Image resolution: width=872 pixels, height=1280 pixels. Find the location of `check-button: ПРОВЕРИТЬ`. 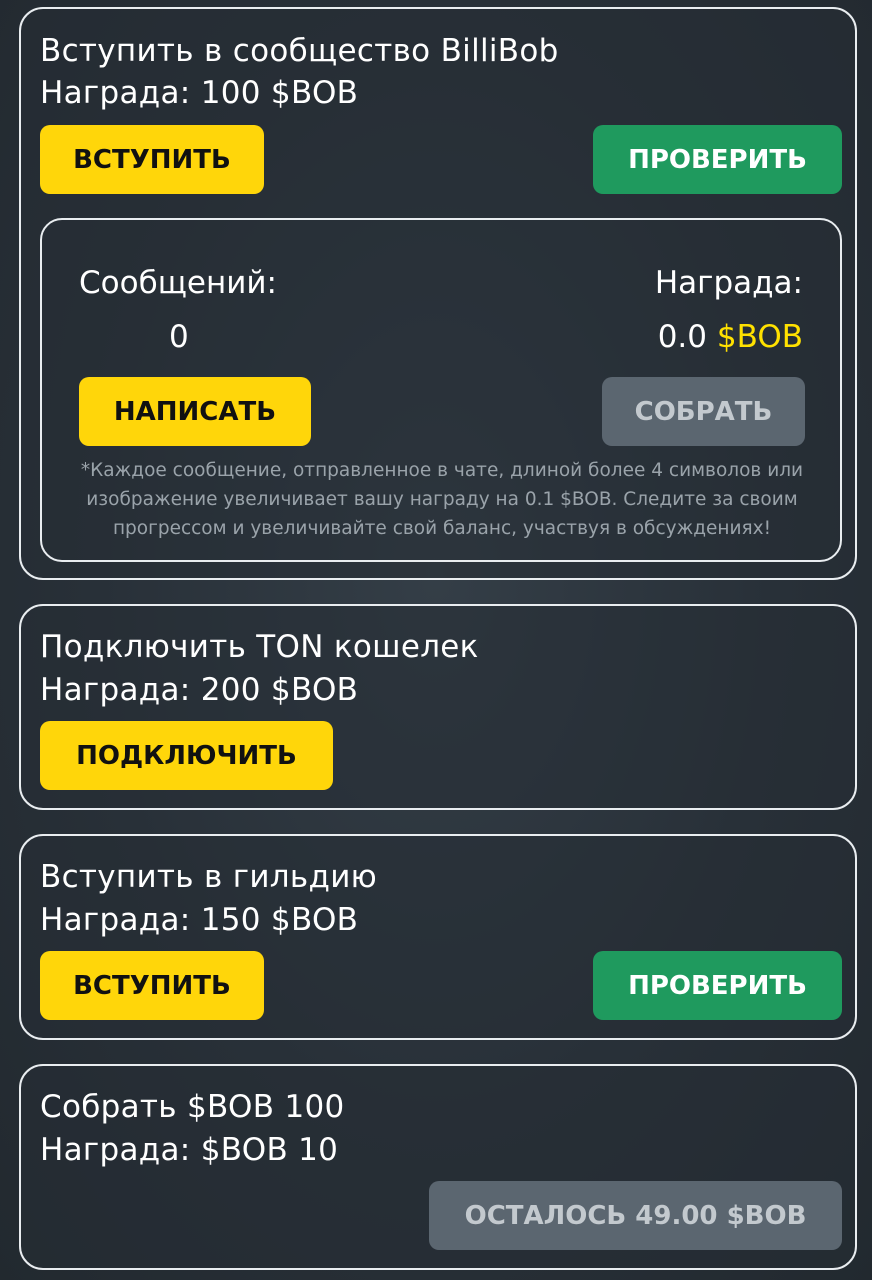

check-button: ПРОВЕРИТЬ is located at coordinates (717, 159).